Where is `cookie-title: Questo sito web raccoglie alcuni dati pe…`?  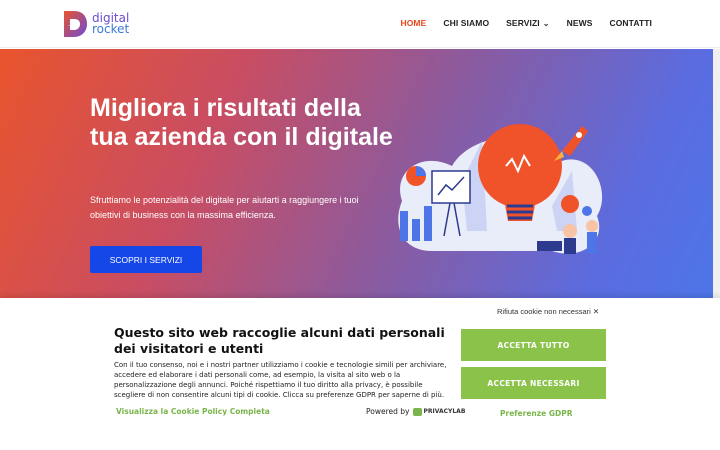
cookie-title: Questo sito web raccoglie alcuni dati pe… is located at coordinates (279, 340).